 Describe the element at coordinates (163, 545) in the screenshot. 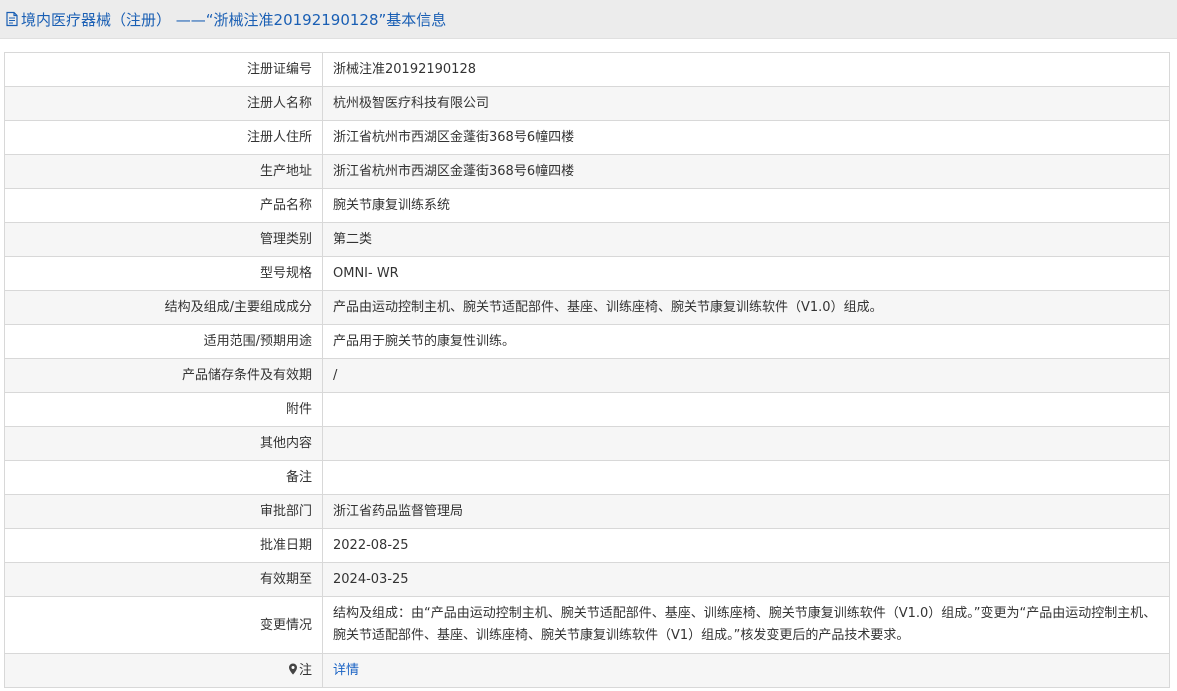

I see `row-label: 批准日期` at that location.